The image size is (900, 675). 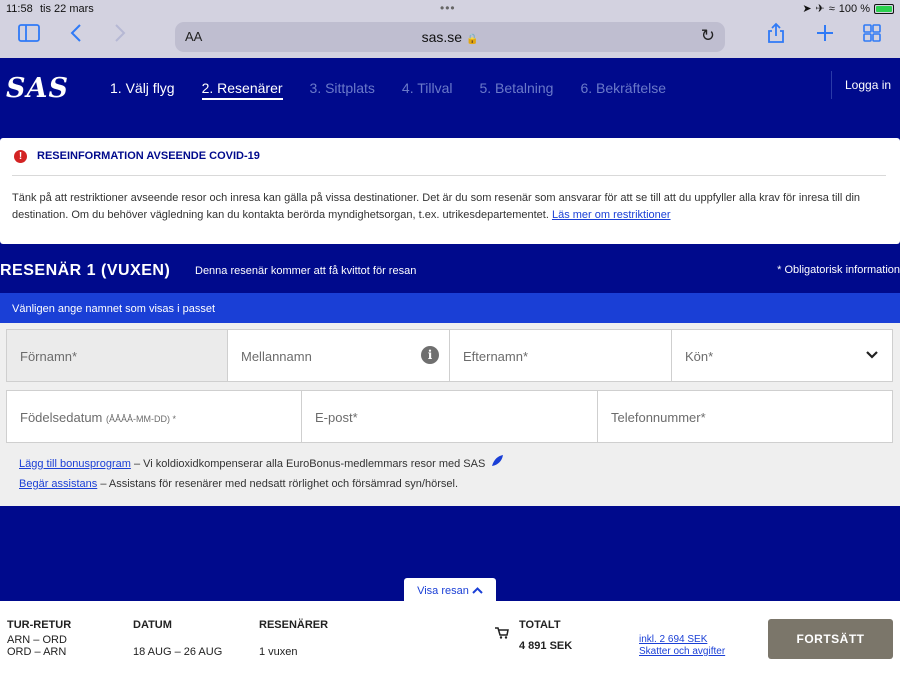 What do you see at coordinates (502, 634) in the screenshot?
I see `cart-icon` at bounding box center [502, 634].